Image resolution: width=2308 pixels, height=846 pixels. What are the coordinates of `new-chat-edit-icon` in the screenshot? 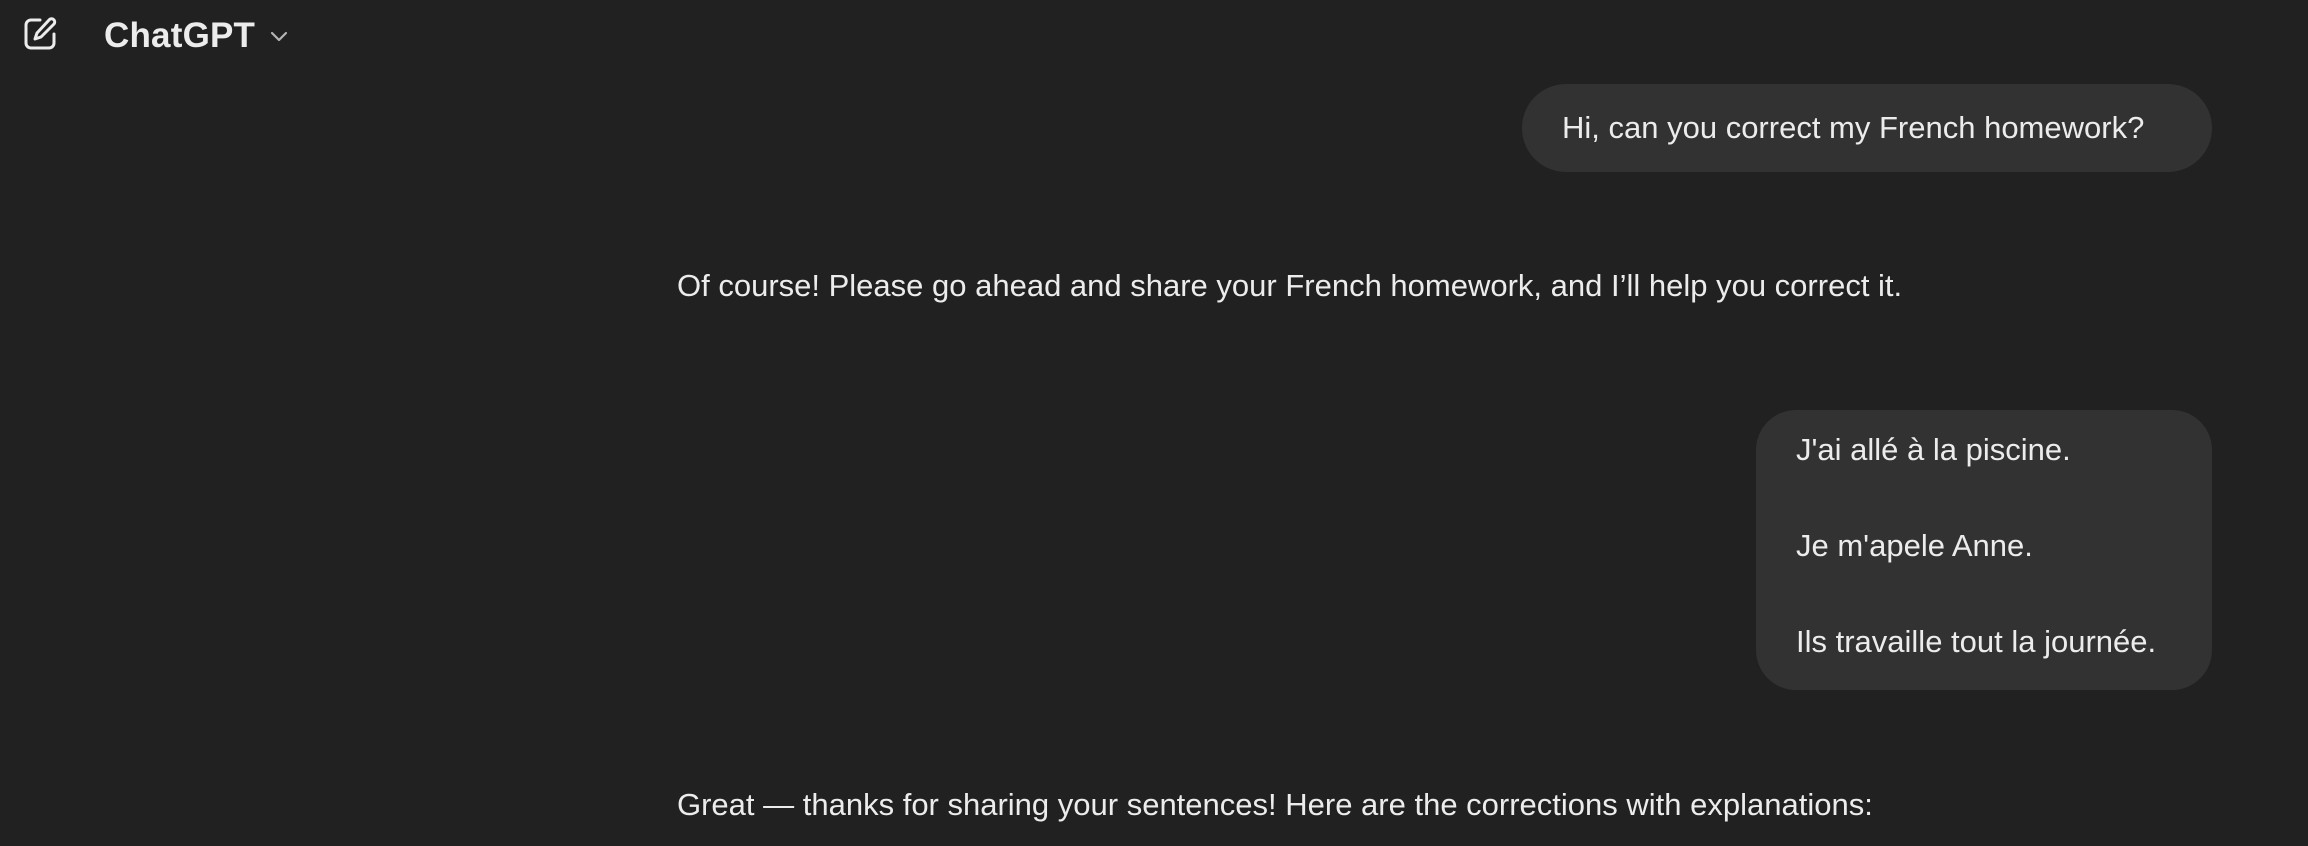 It's located at (40, 36).